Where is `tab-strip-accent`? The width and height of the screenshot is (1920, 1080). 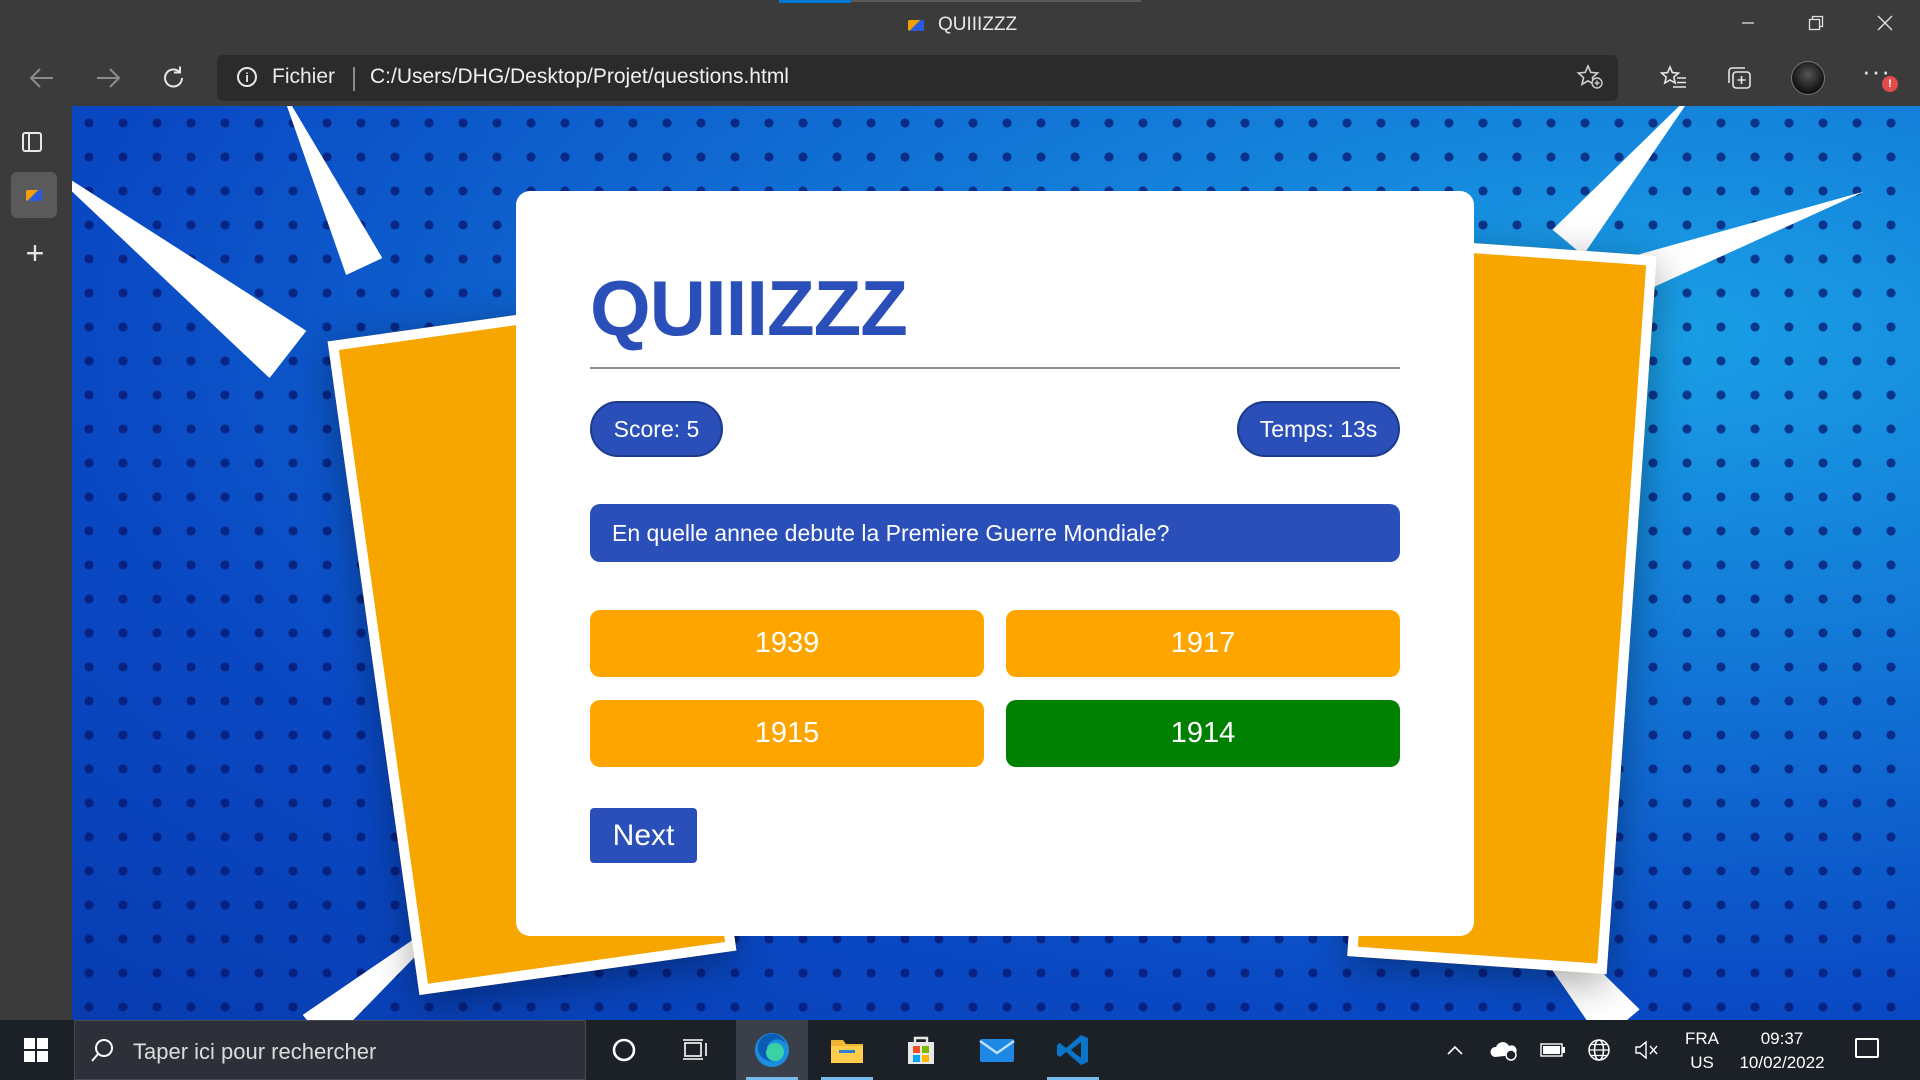
tab-strip-accent is located at coordinates (815, 1).